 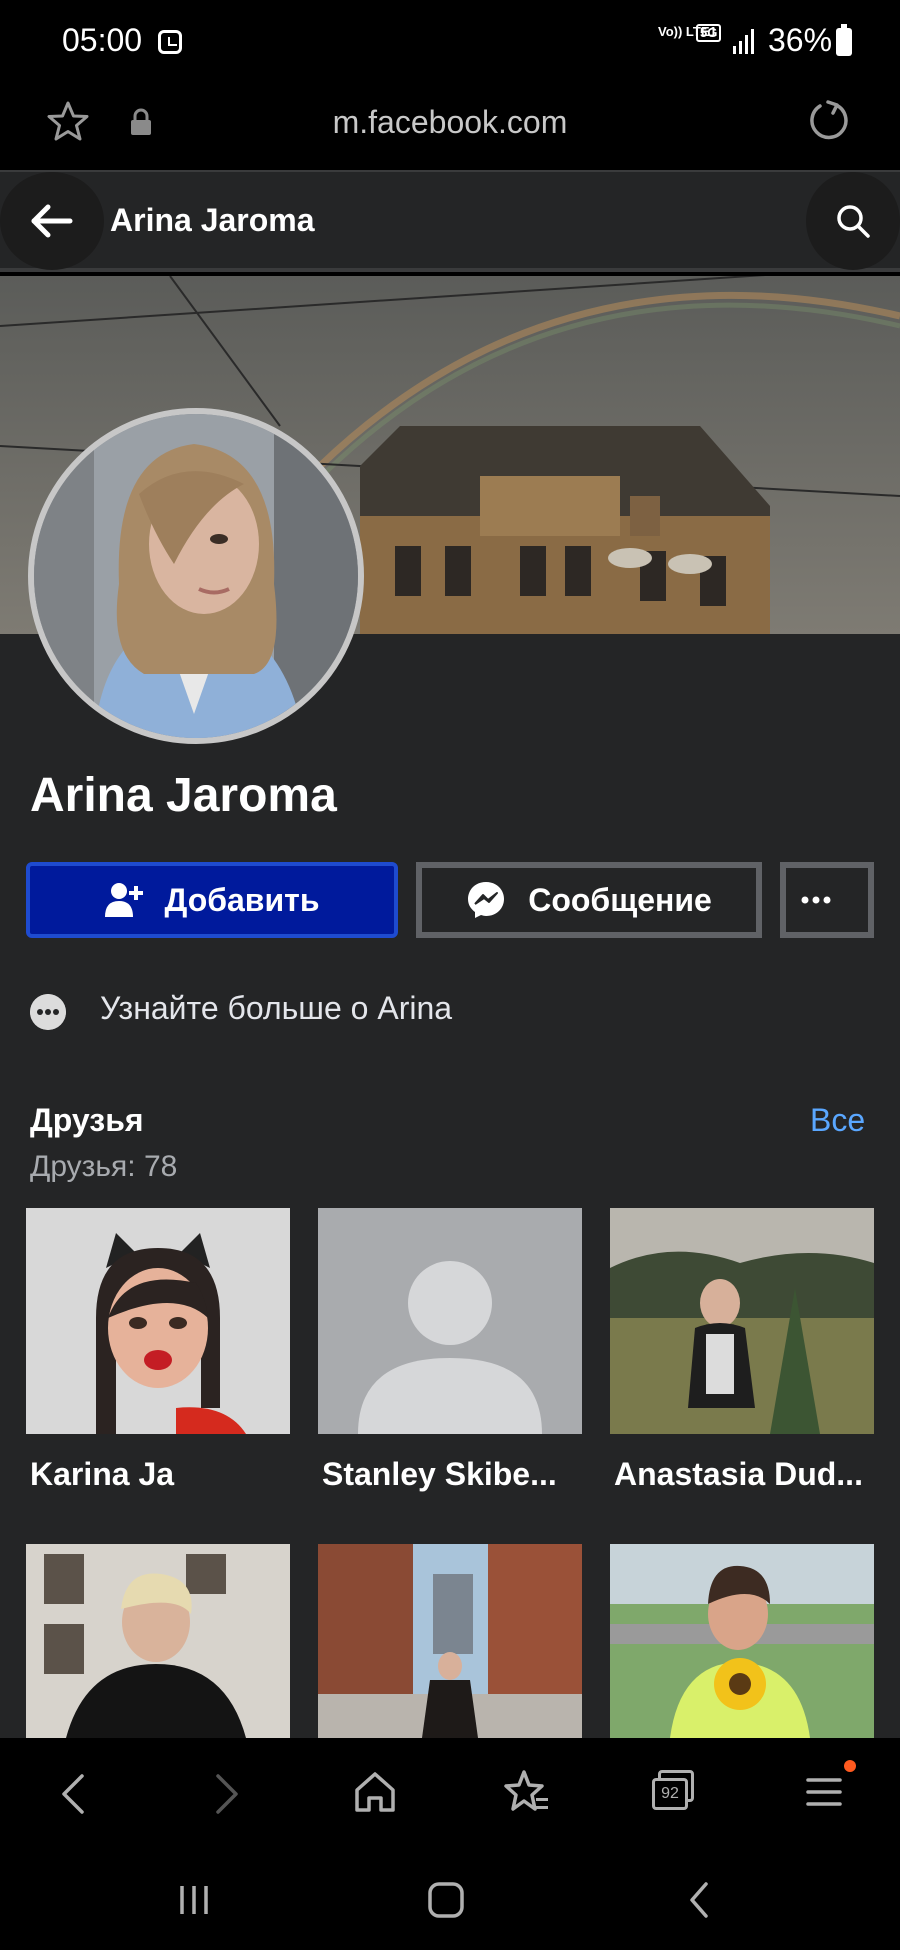 I want to click on add-friend-label: Добавить, so click(x=242, y=899).